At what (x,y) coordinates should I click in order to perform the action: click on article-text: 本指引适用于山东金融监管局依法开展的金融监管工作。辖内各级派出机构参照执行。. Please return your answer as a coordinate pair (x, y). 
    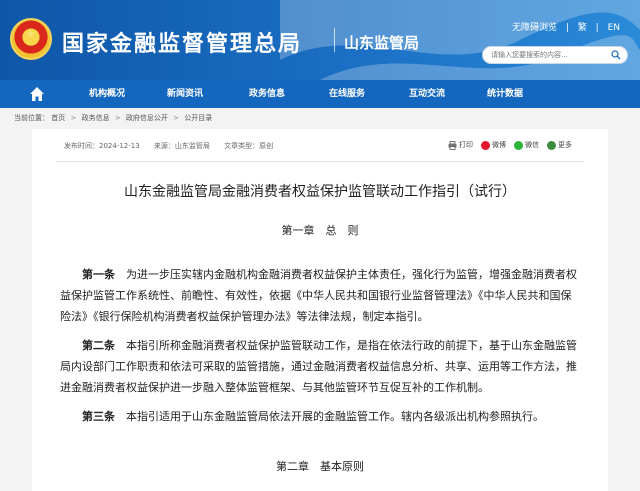
    Looking at the image, I should click on (335, 416).